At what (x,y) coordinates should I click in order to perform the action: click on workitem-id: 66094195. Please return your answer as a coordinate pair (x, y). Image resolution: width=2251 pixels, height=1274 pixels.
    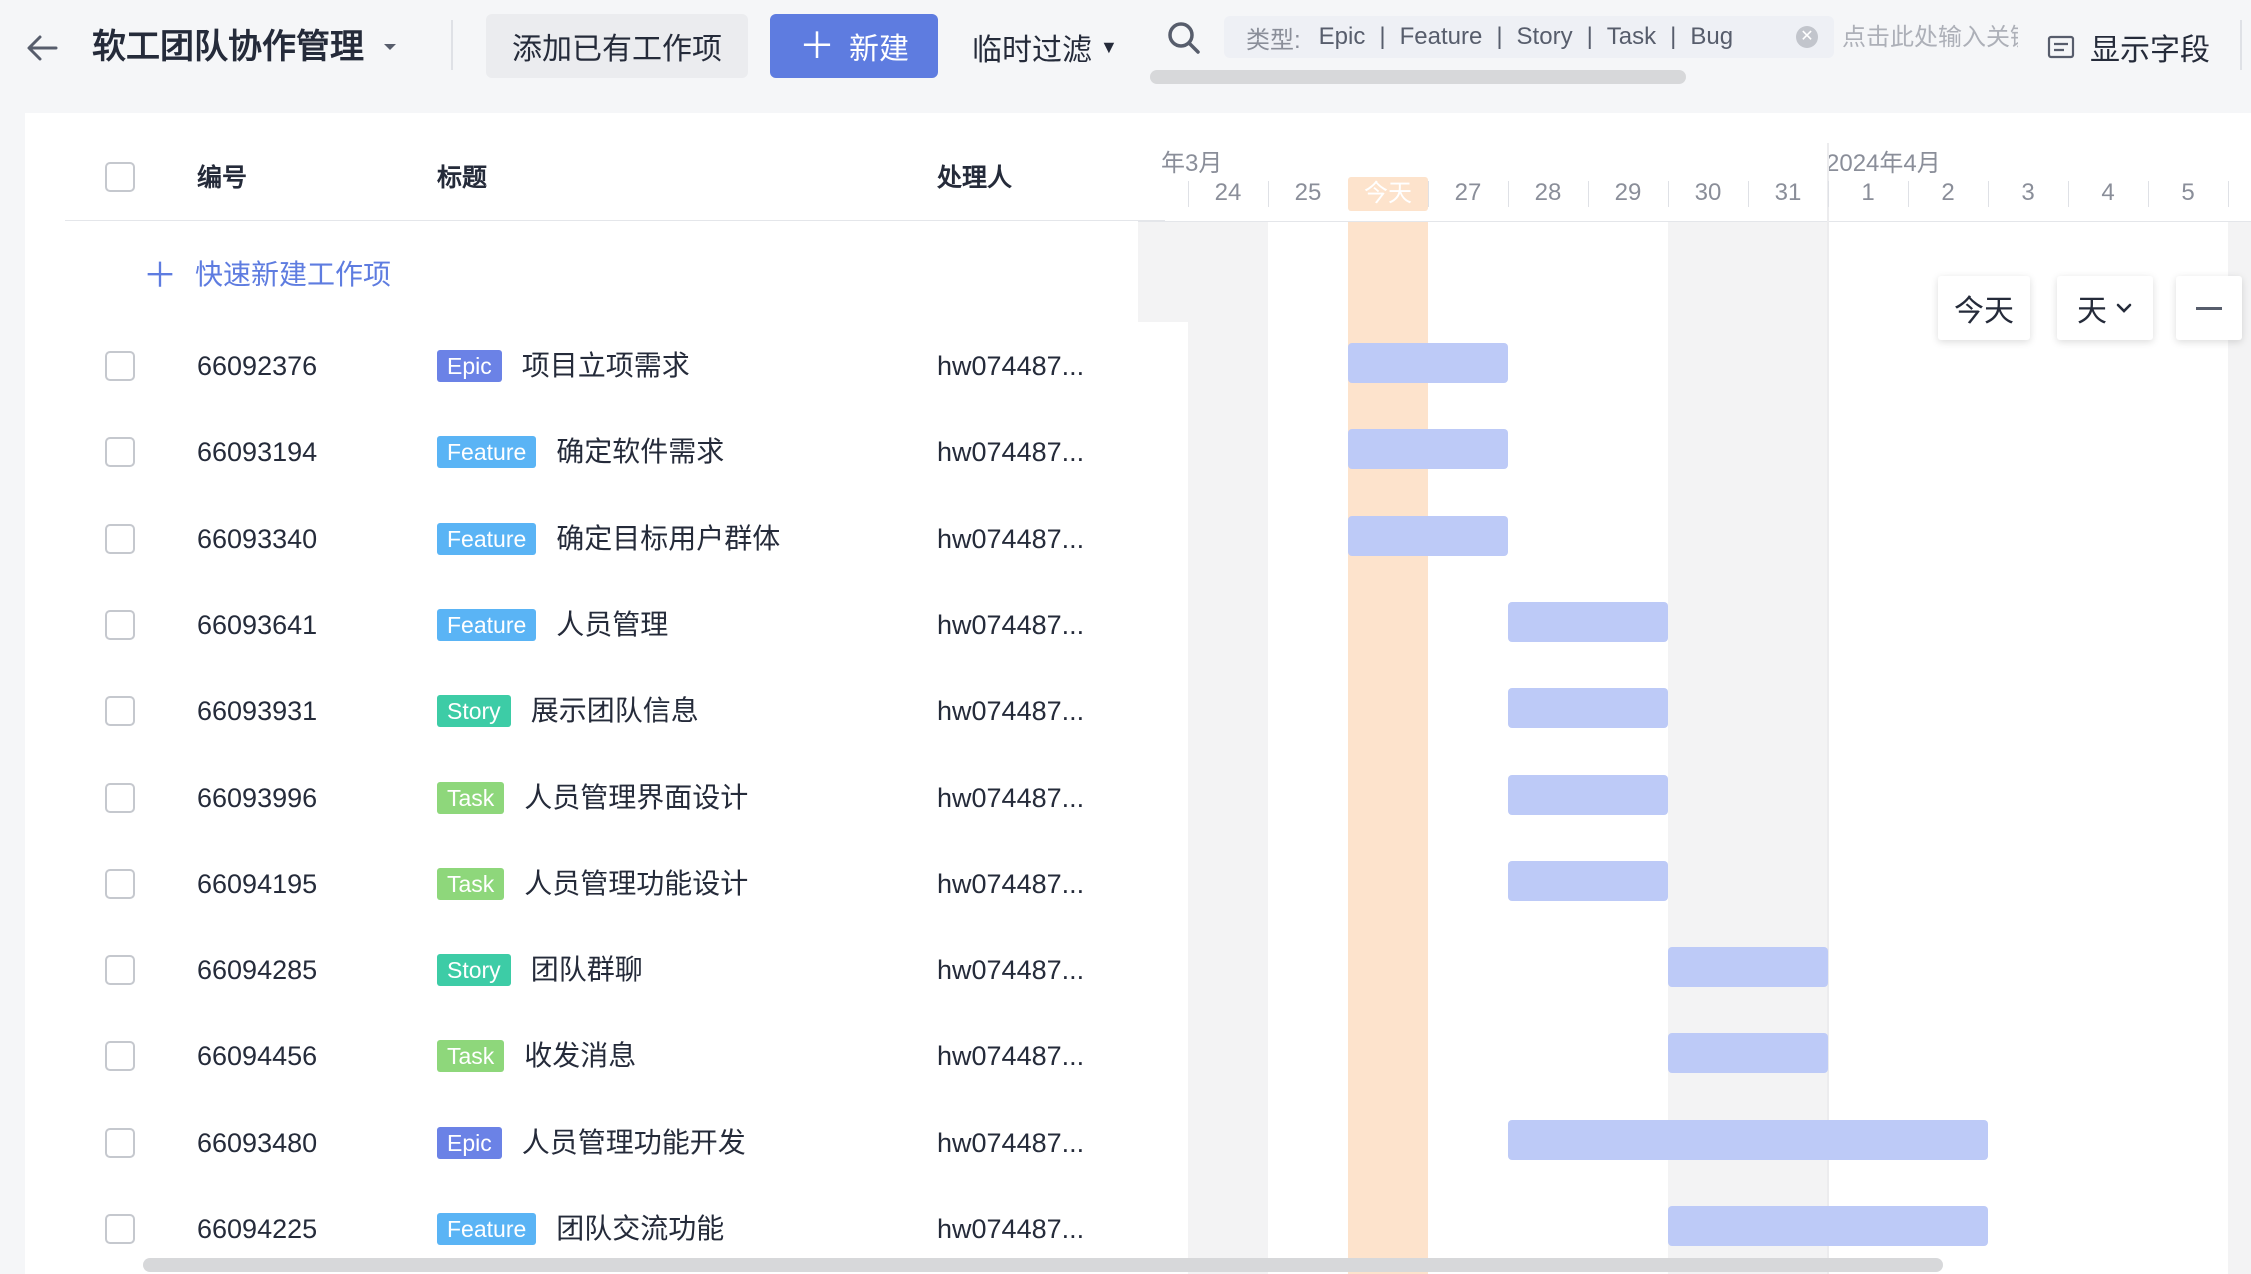
    Looking at the image, I should click on (257, 883).